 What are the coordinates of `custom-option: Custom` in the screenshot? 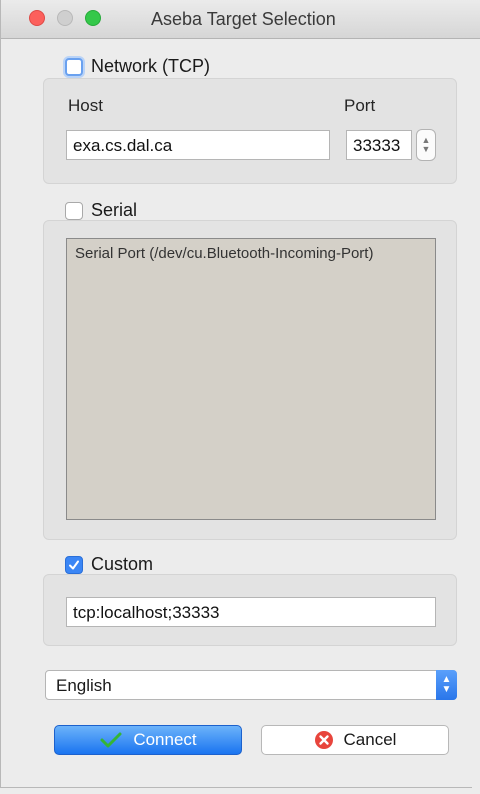 It's located at (109, 564).